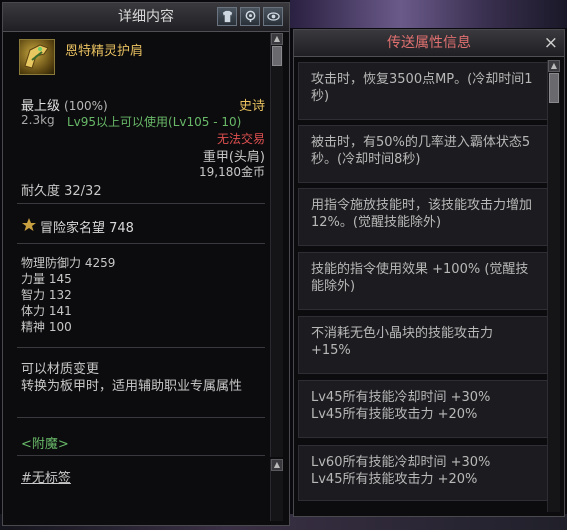 This screenshot has height=530, width=567. Describe the element at coordinates (423, 154) in the screenshot. I see `attribute-entry: 被击时，有50%的几率进入霸体状态5秒。(冷却时间8秒)` at that location.